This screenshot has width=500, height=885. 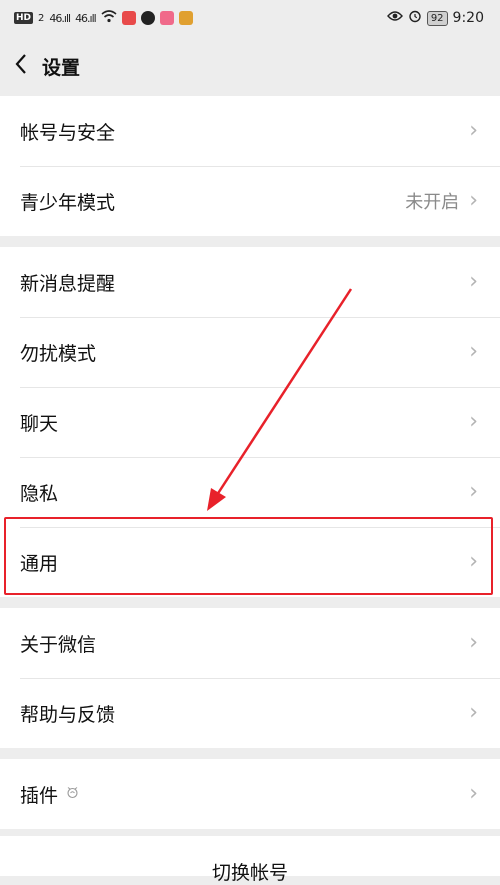 What do you see at coordinates (250, 131) in the screenshot?
I see `settings-item-account-security: 帐号与安全 ›` at bounding box center [250, 131].